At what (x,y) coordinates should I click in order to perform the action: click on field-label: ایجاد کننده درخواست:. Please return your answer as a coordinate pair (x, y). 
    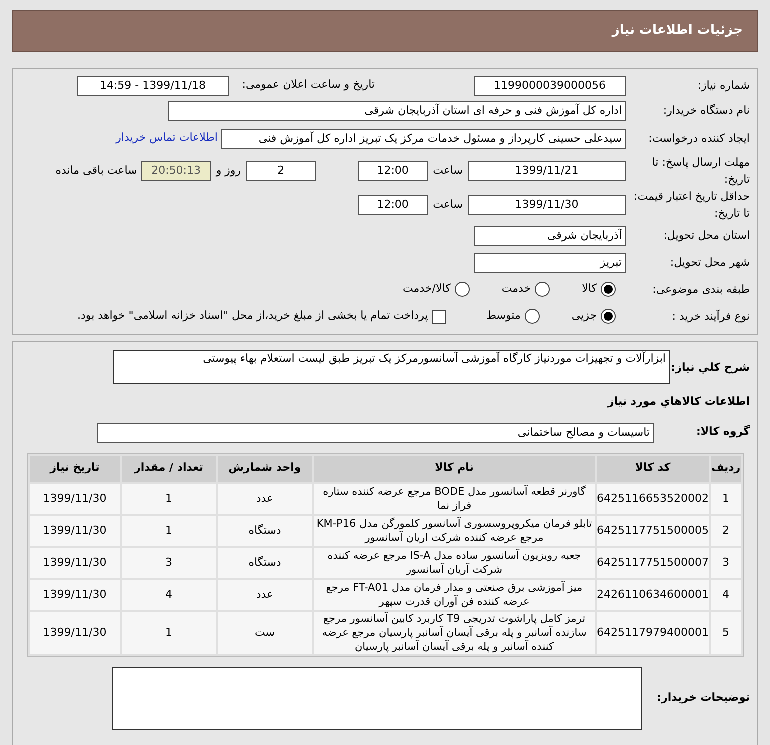
    Looking at the image, I should click on (699, 139).